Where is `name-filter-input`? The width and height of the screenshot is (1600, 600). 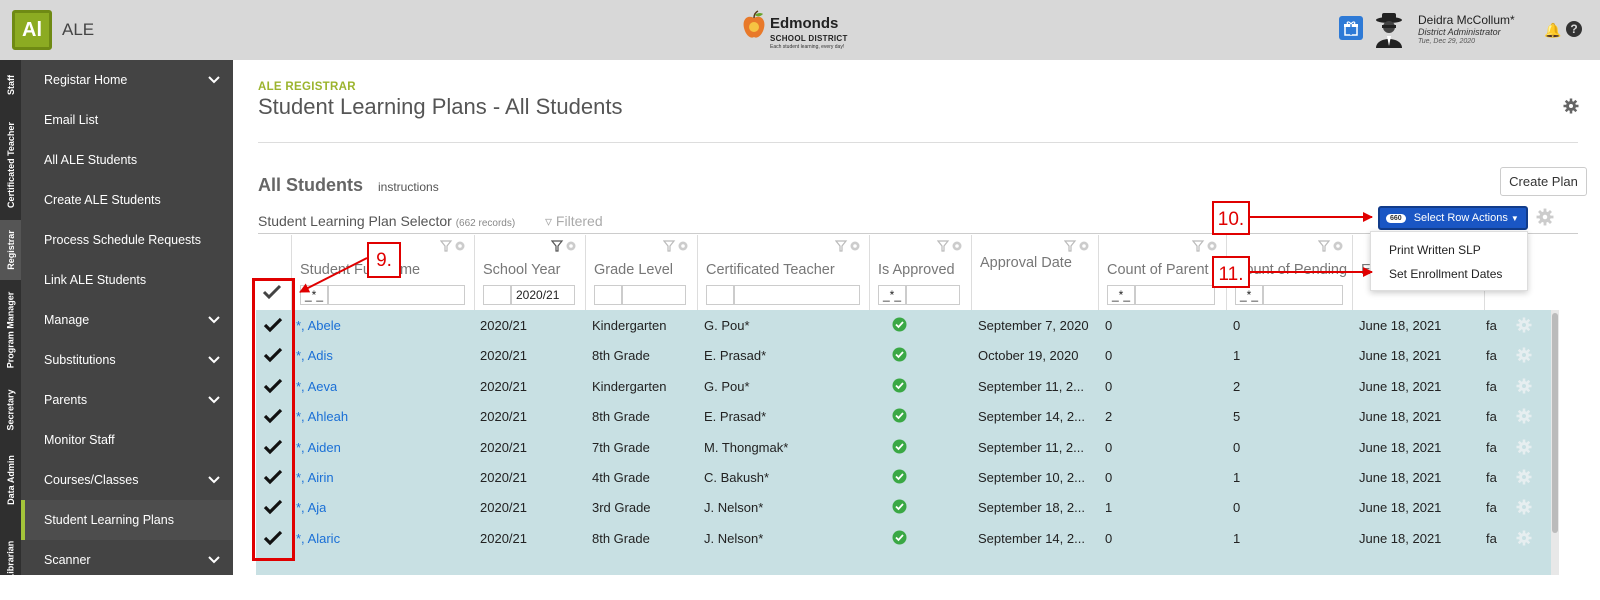 name-filter-input is located at coordinates (396, 295).